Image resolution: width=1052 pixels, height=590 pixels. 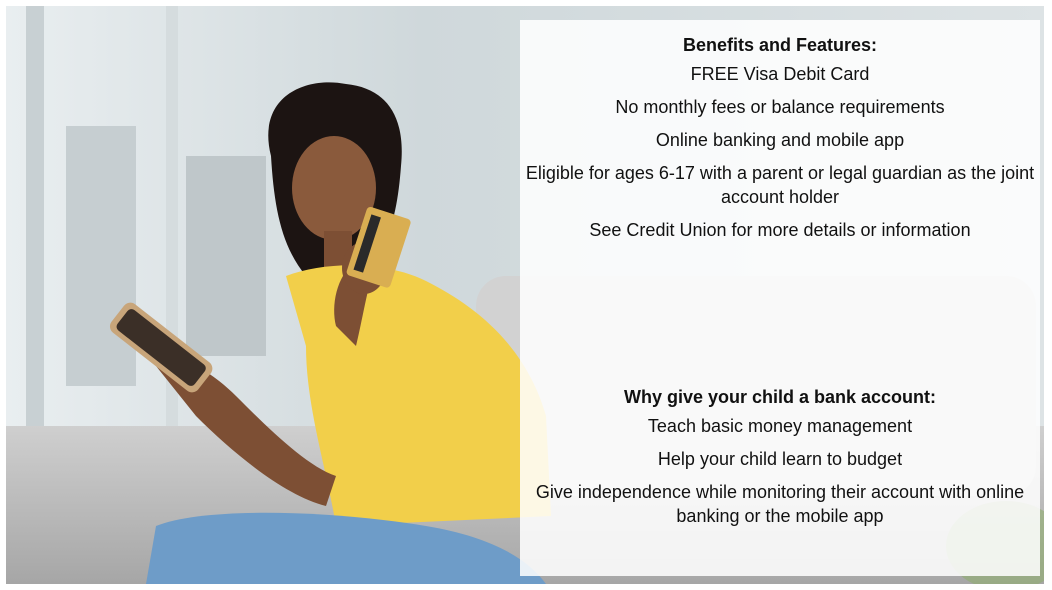 What do you see at coordinates (780, 459) in the screenshot?
I see `why-item: Help your child learn to budget` at bounding box center [780, 459].